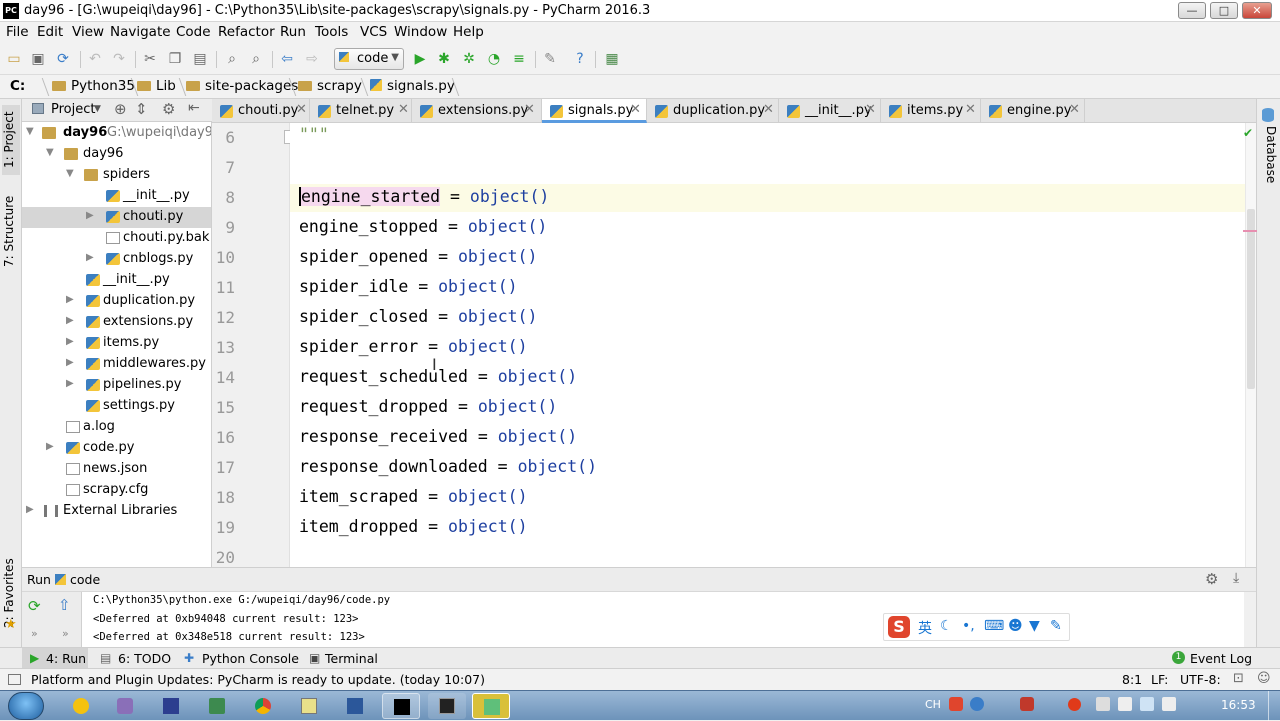 The height and width of the screenshot is (721, 1280). Describe the element at coordinates (156, 86) in the screenshot. I see `breadcrumb-lib: Lib` at that location.